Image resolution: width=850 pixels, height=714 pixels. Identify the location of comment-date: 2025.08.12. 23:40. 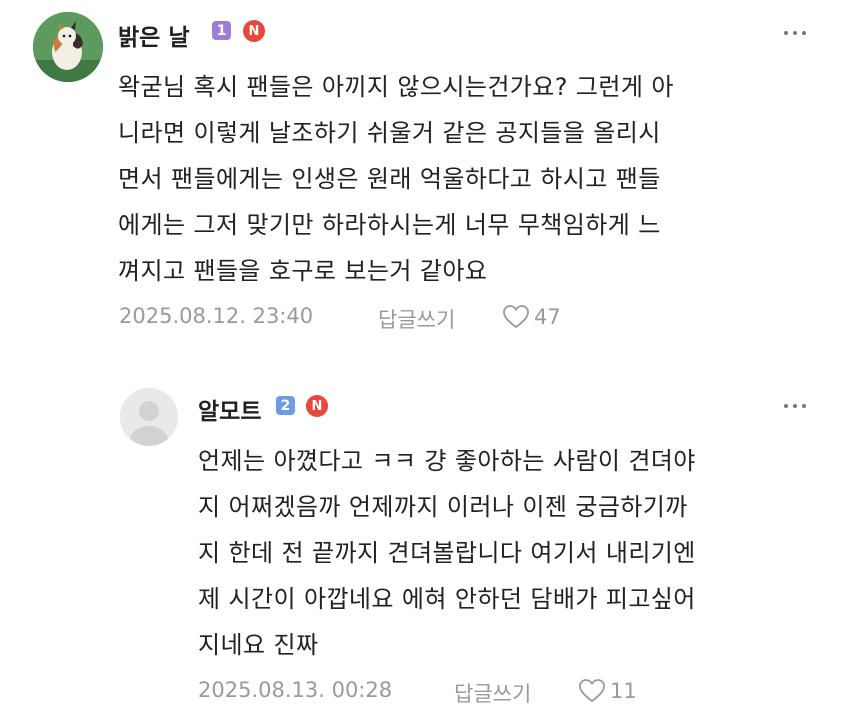
(216, 316).